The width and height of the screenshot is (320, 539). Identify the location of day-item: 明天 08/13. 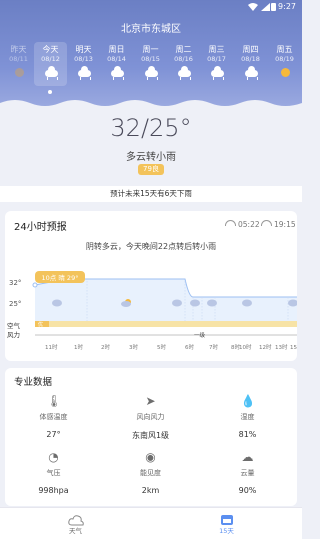
(83, 62).